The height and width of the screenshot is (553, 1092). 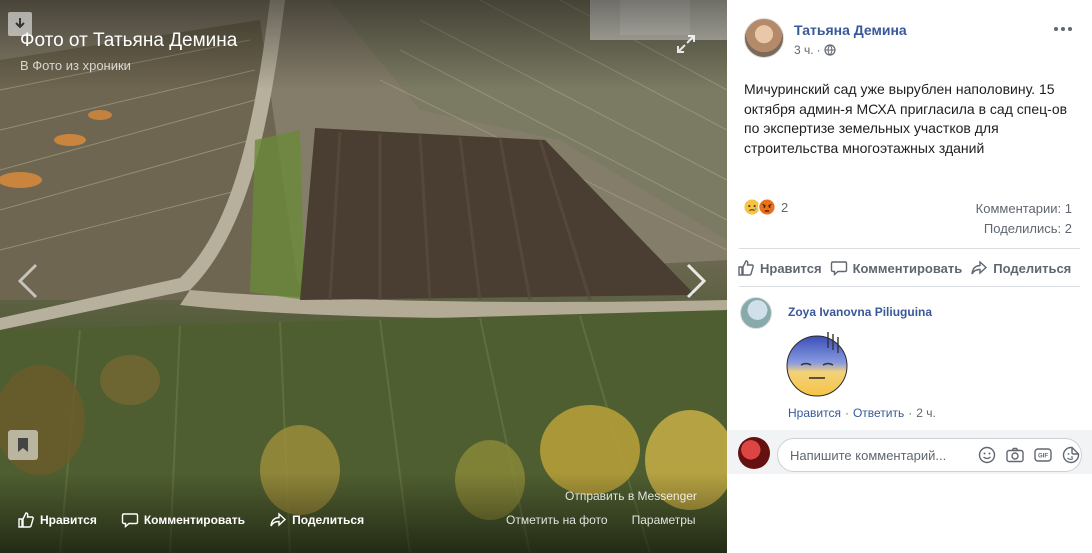 I want to click on composer-icons: GIF, so click(x=1029, y=455).